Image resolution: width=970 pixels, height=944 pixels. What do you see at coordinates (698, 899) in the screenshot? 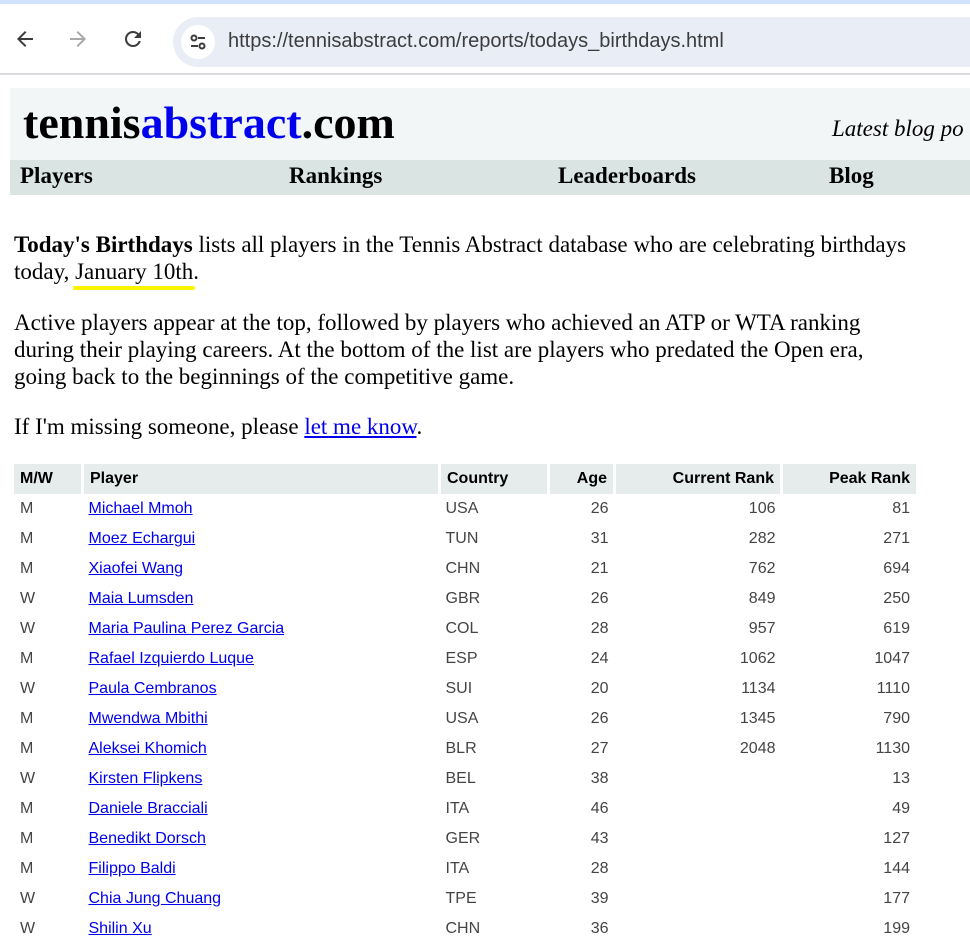
I see `cell-current-rank` at bounding box center [698, 899].